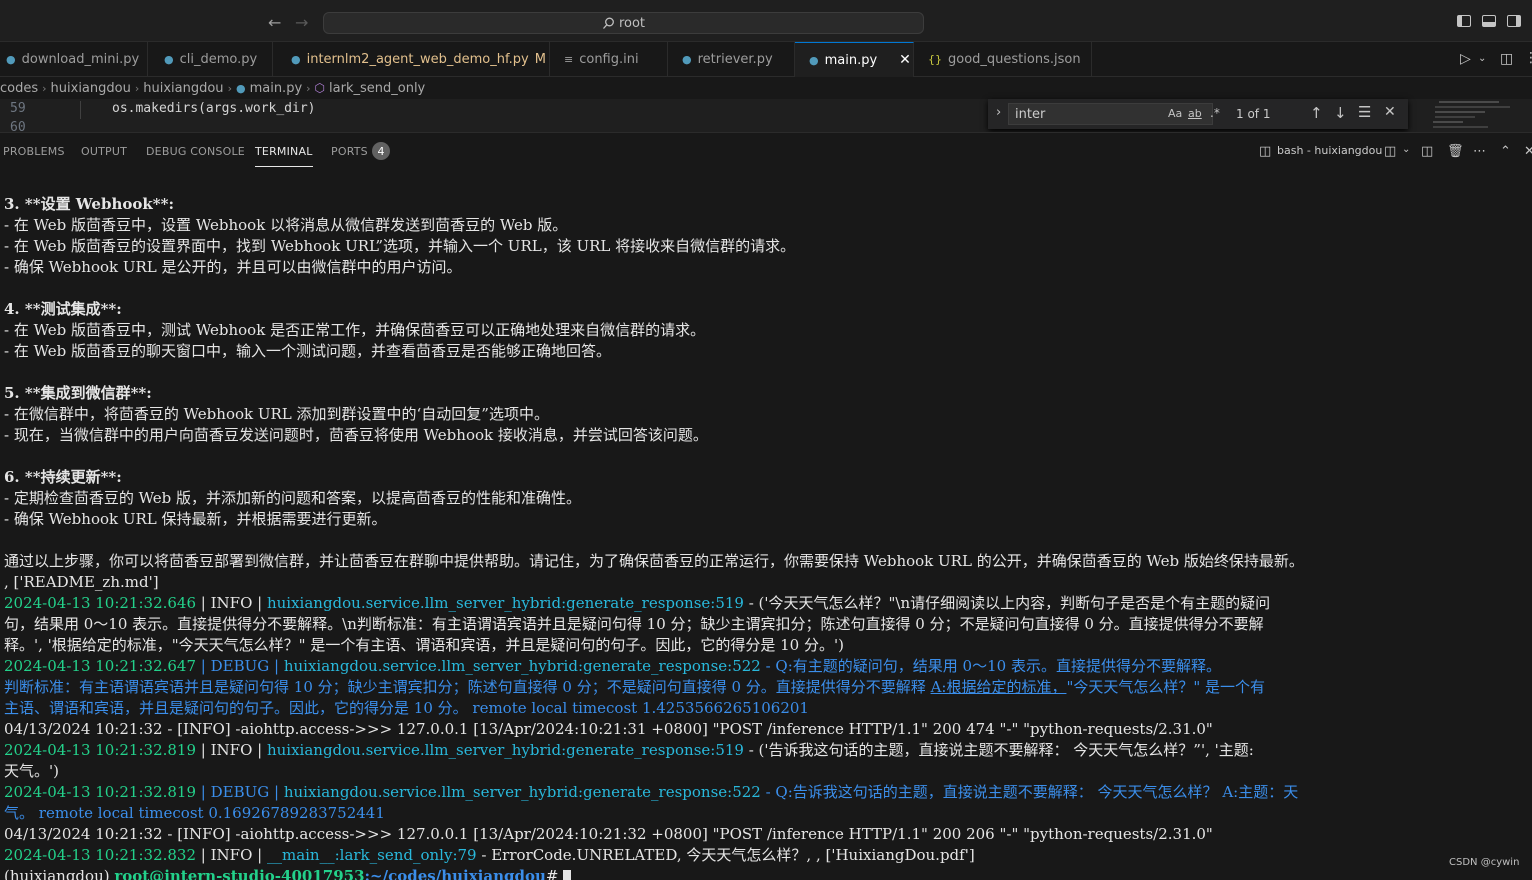  Describe the element at coordinates (999, 687) in the screenshot. I see `log-link: A:根据给定的标准，` at that location.